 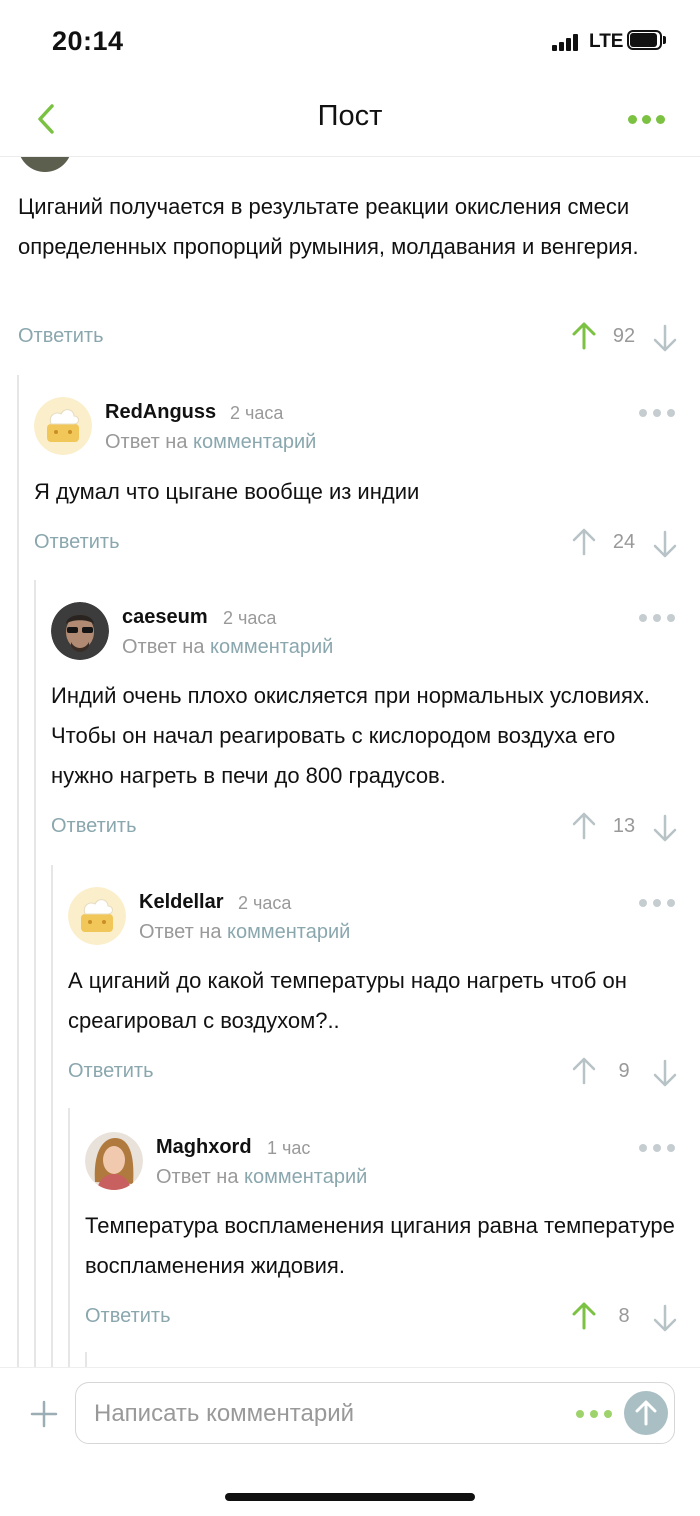 What do you see at coordinates (324, 1414) in the screenshot?
I see `comment-input` at bounding box center [324, 1414].